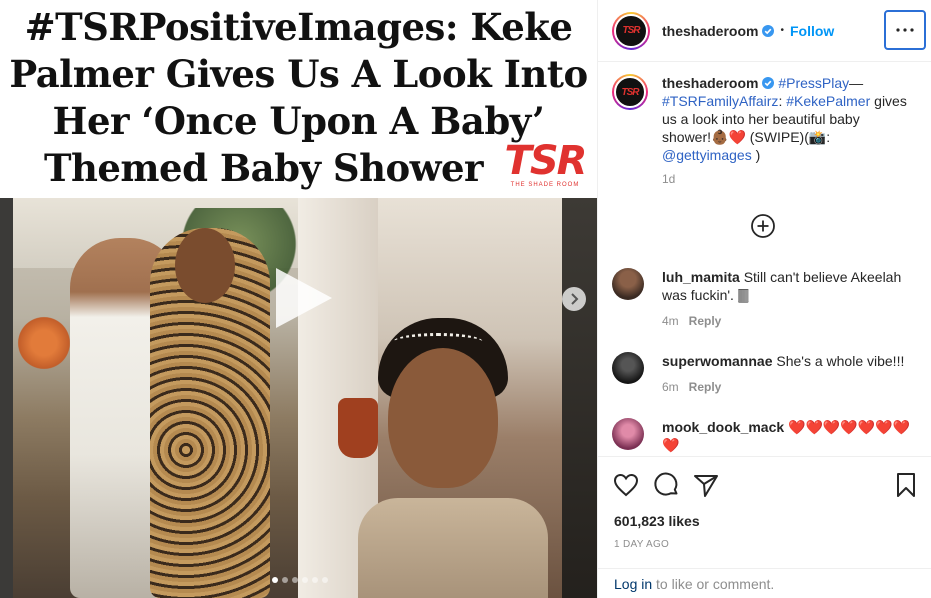 The height and width of the screenshot is (598, 931). Describe the element at coordinates (828, 101) in the screenshot. I see `hashtag-link: #KekePalmer` at that location.